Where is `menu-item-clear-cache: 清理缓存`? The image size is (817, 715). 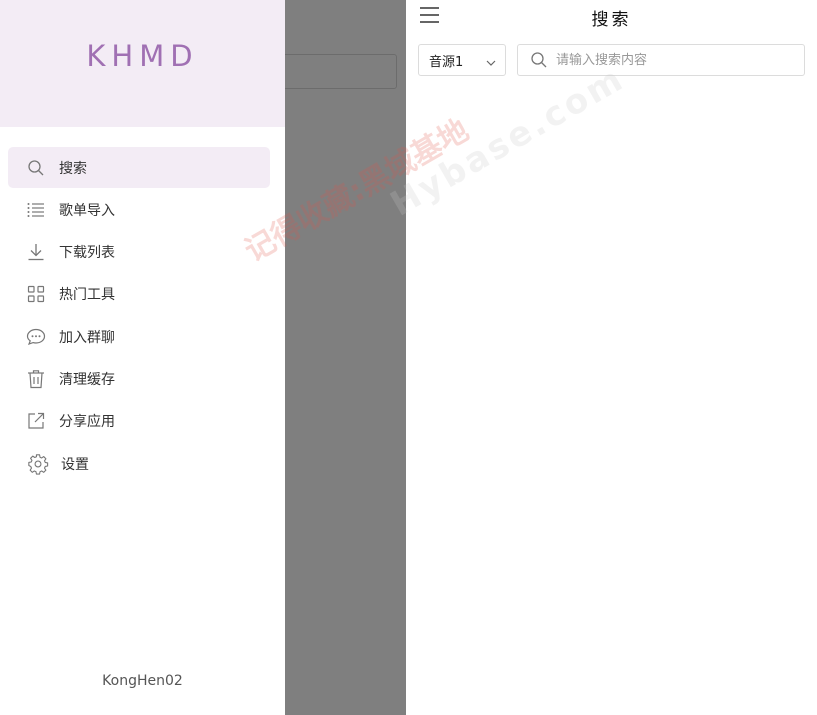
menu-item-clear-cache: 清理缓存 is located at coordinates (139, 378).